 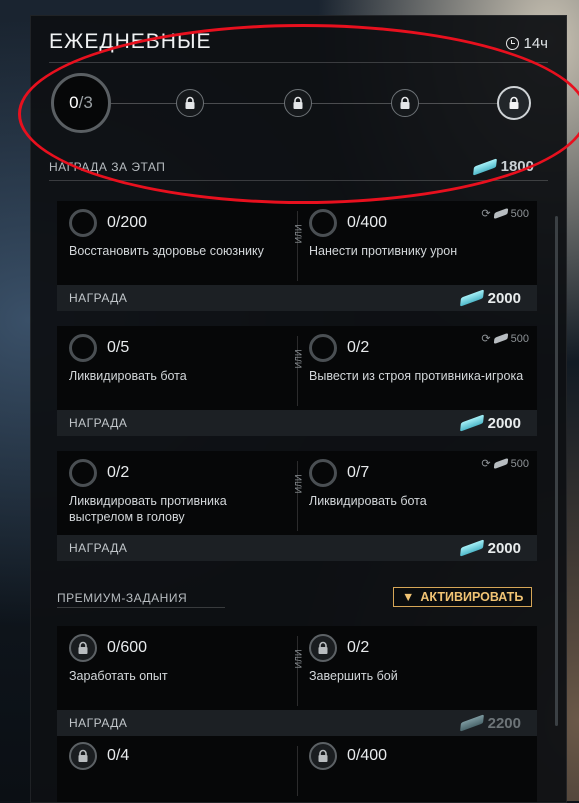 I want to click on task-option-left: 0/5 Ликвидировать бота, so click(x=179, y=359).